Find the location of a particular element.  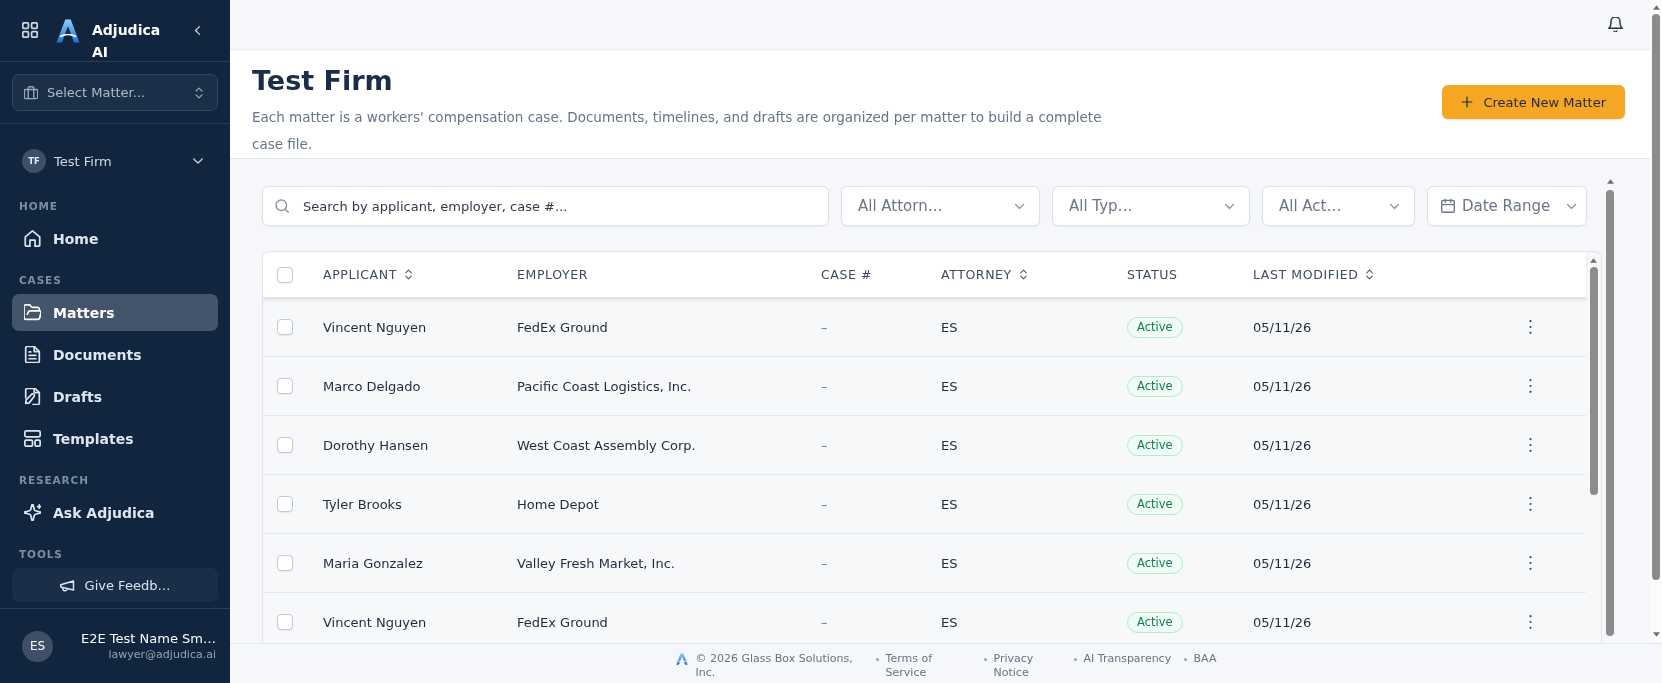

calendar-icon is located at coordinates (1448, 206).